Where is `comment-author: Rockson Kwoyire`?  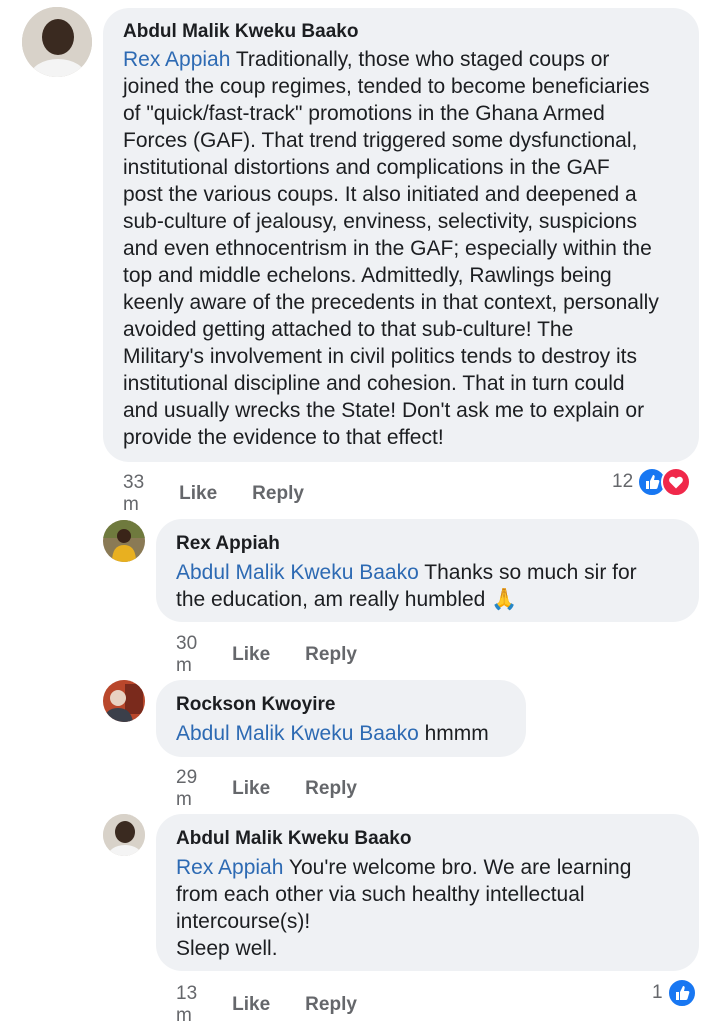 comment-author: Rockson Kwoyire is located at coordinates (342, 705).